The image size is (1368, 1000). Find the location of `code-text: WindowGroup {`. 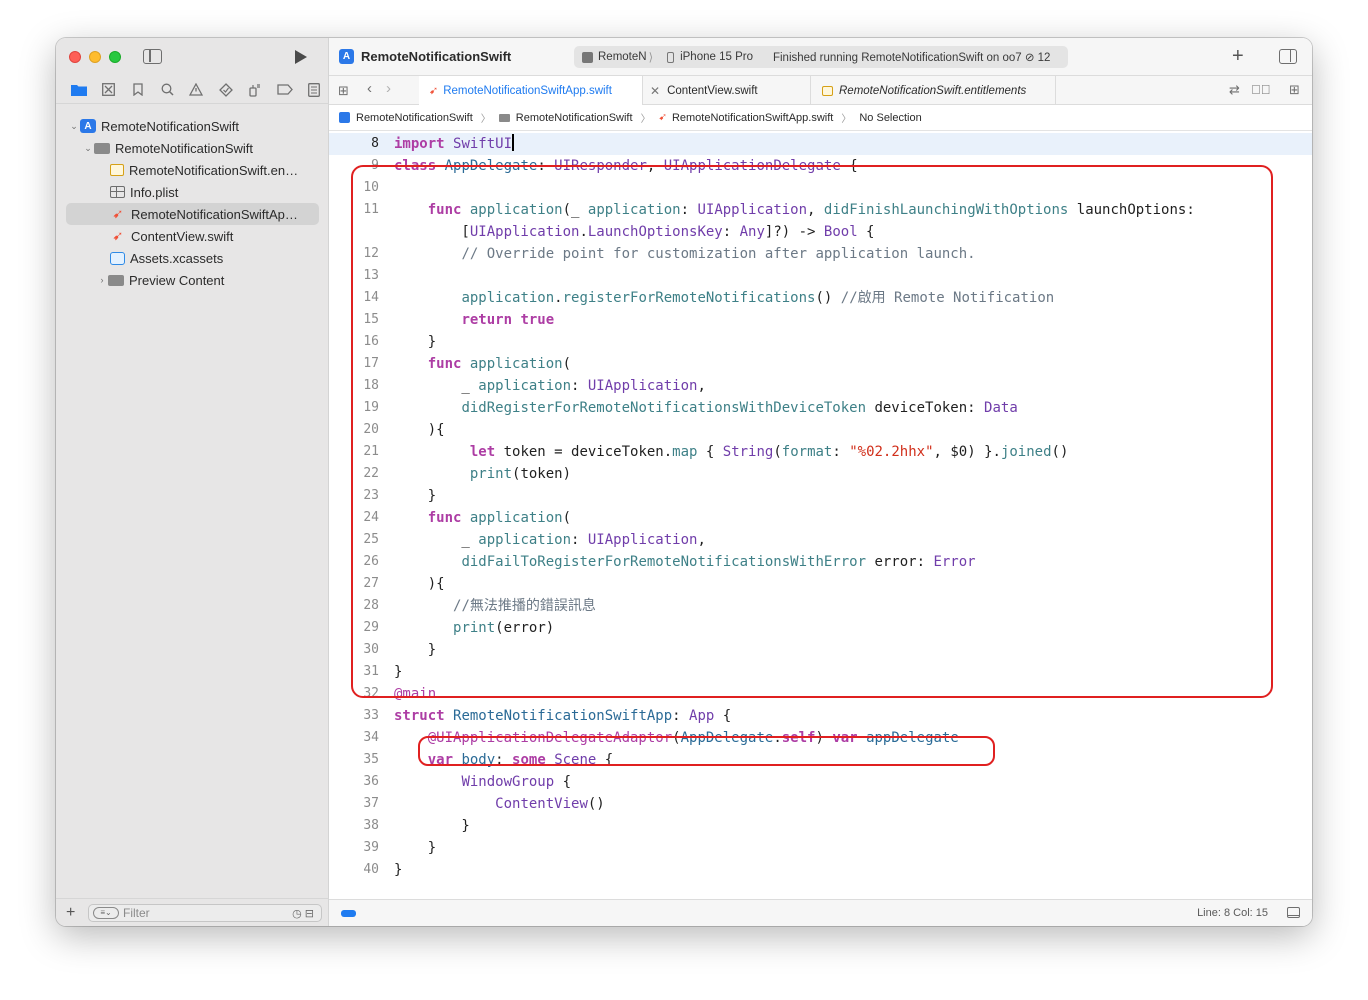

code-text: WindowGroup { is located at coordinates (482, 782).